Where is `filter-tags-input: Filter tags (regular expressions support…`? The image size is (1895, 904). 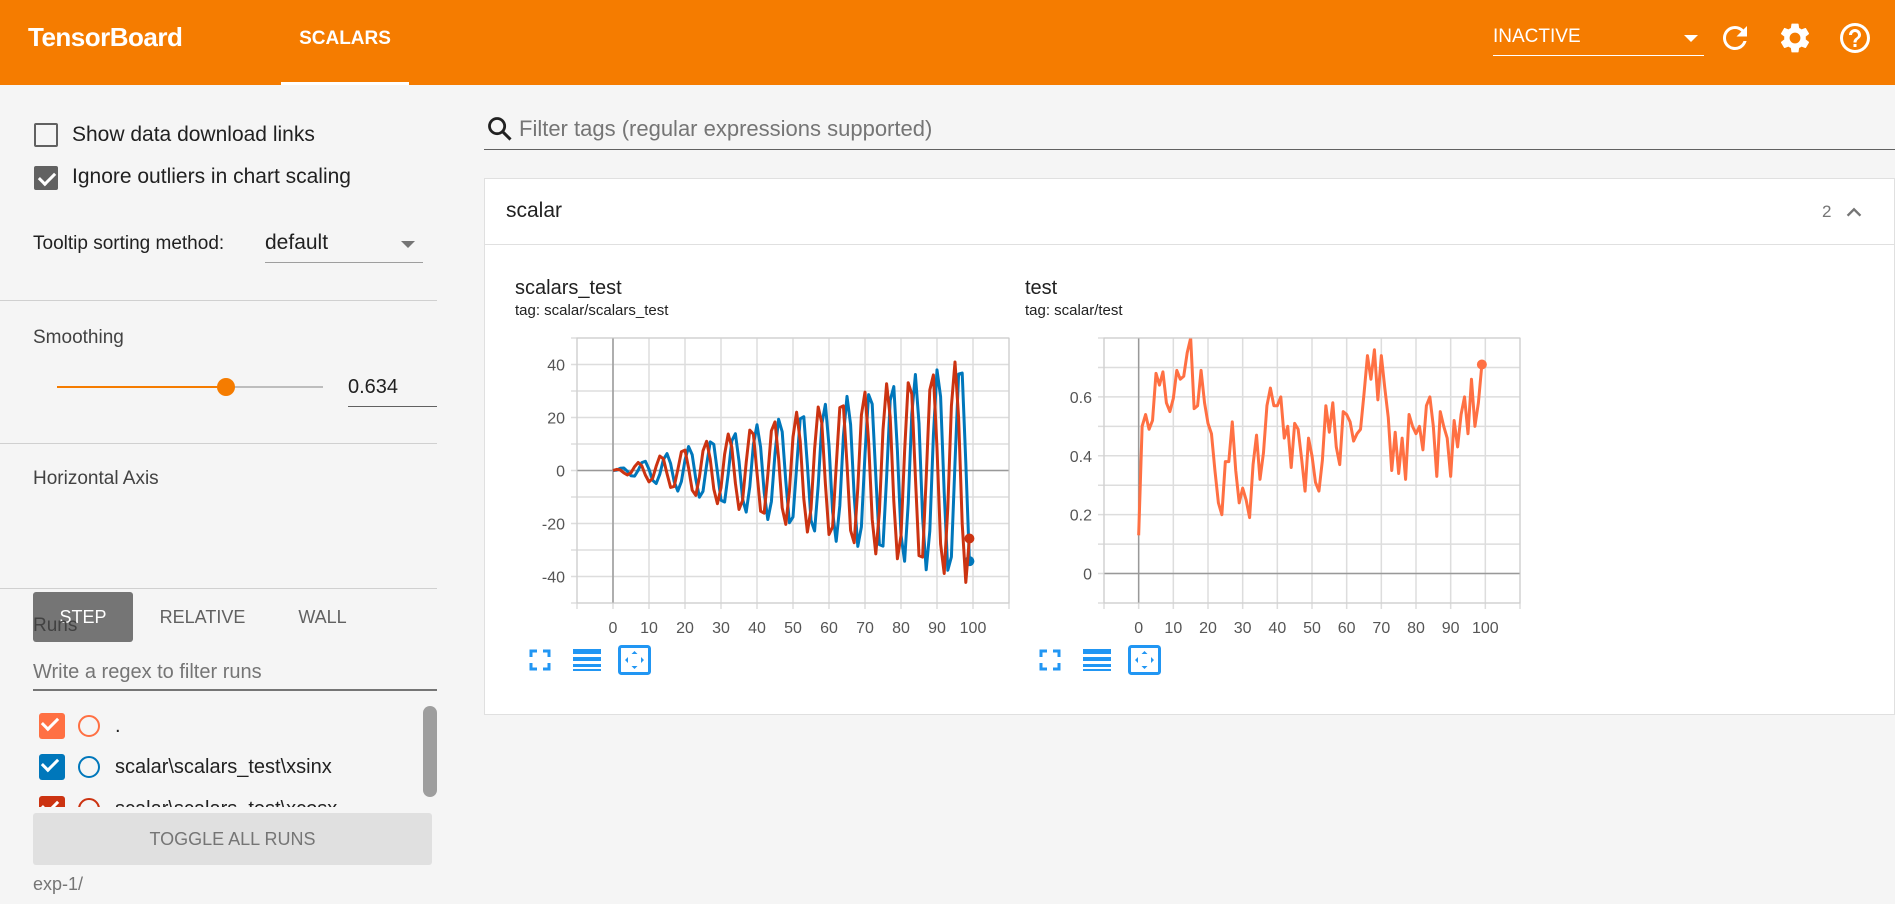
filter-tags-input: Filter tags (regular expressions support… is located at coordinates (1189, 131).